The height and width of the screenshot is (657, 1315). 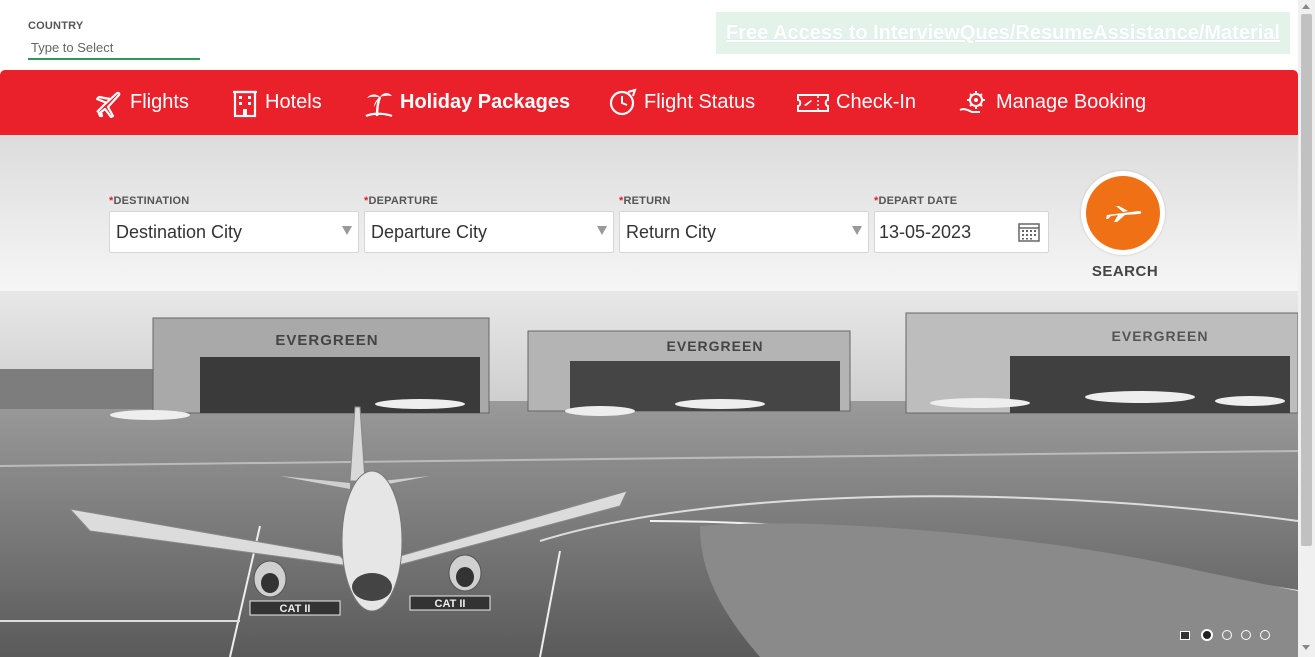 What do you see at coordinates (179, 231) in the screenshot?
I see `destination-value: Destination City` at bounding box center [179, 231].